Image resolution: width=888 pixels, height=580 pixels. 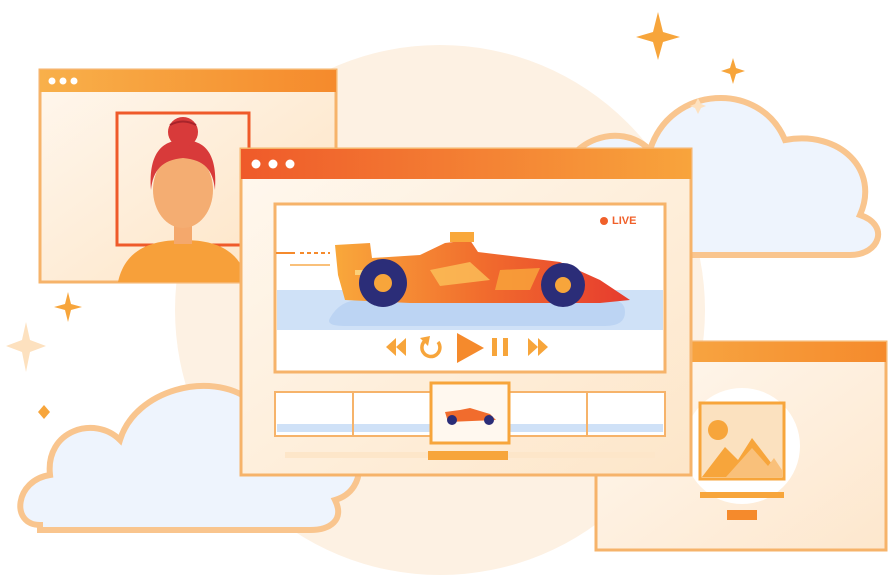 What do you see at coordinates (624, 221) in the screenshot?
I see `live-label: LIVE` at bounding box center [624, 221].